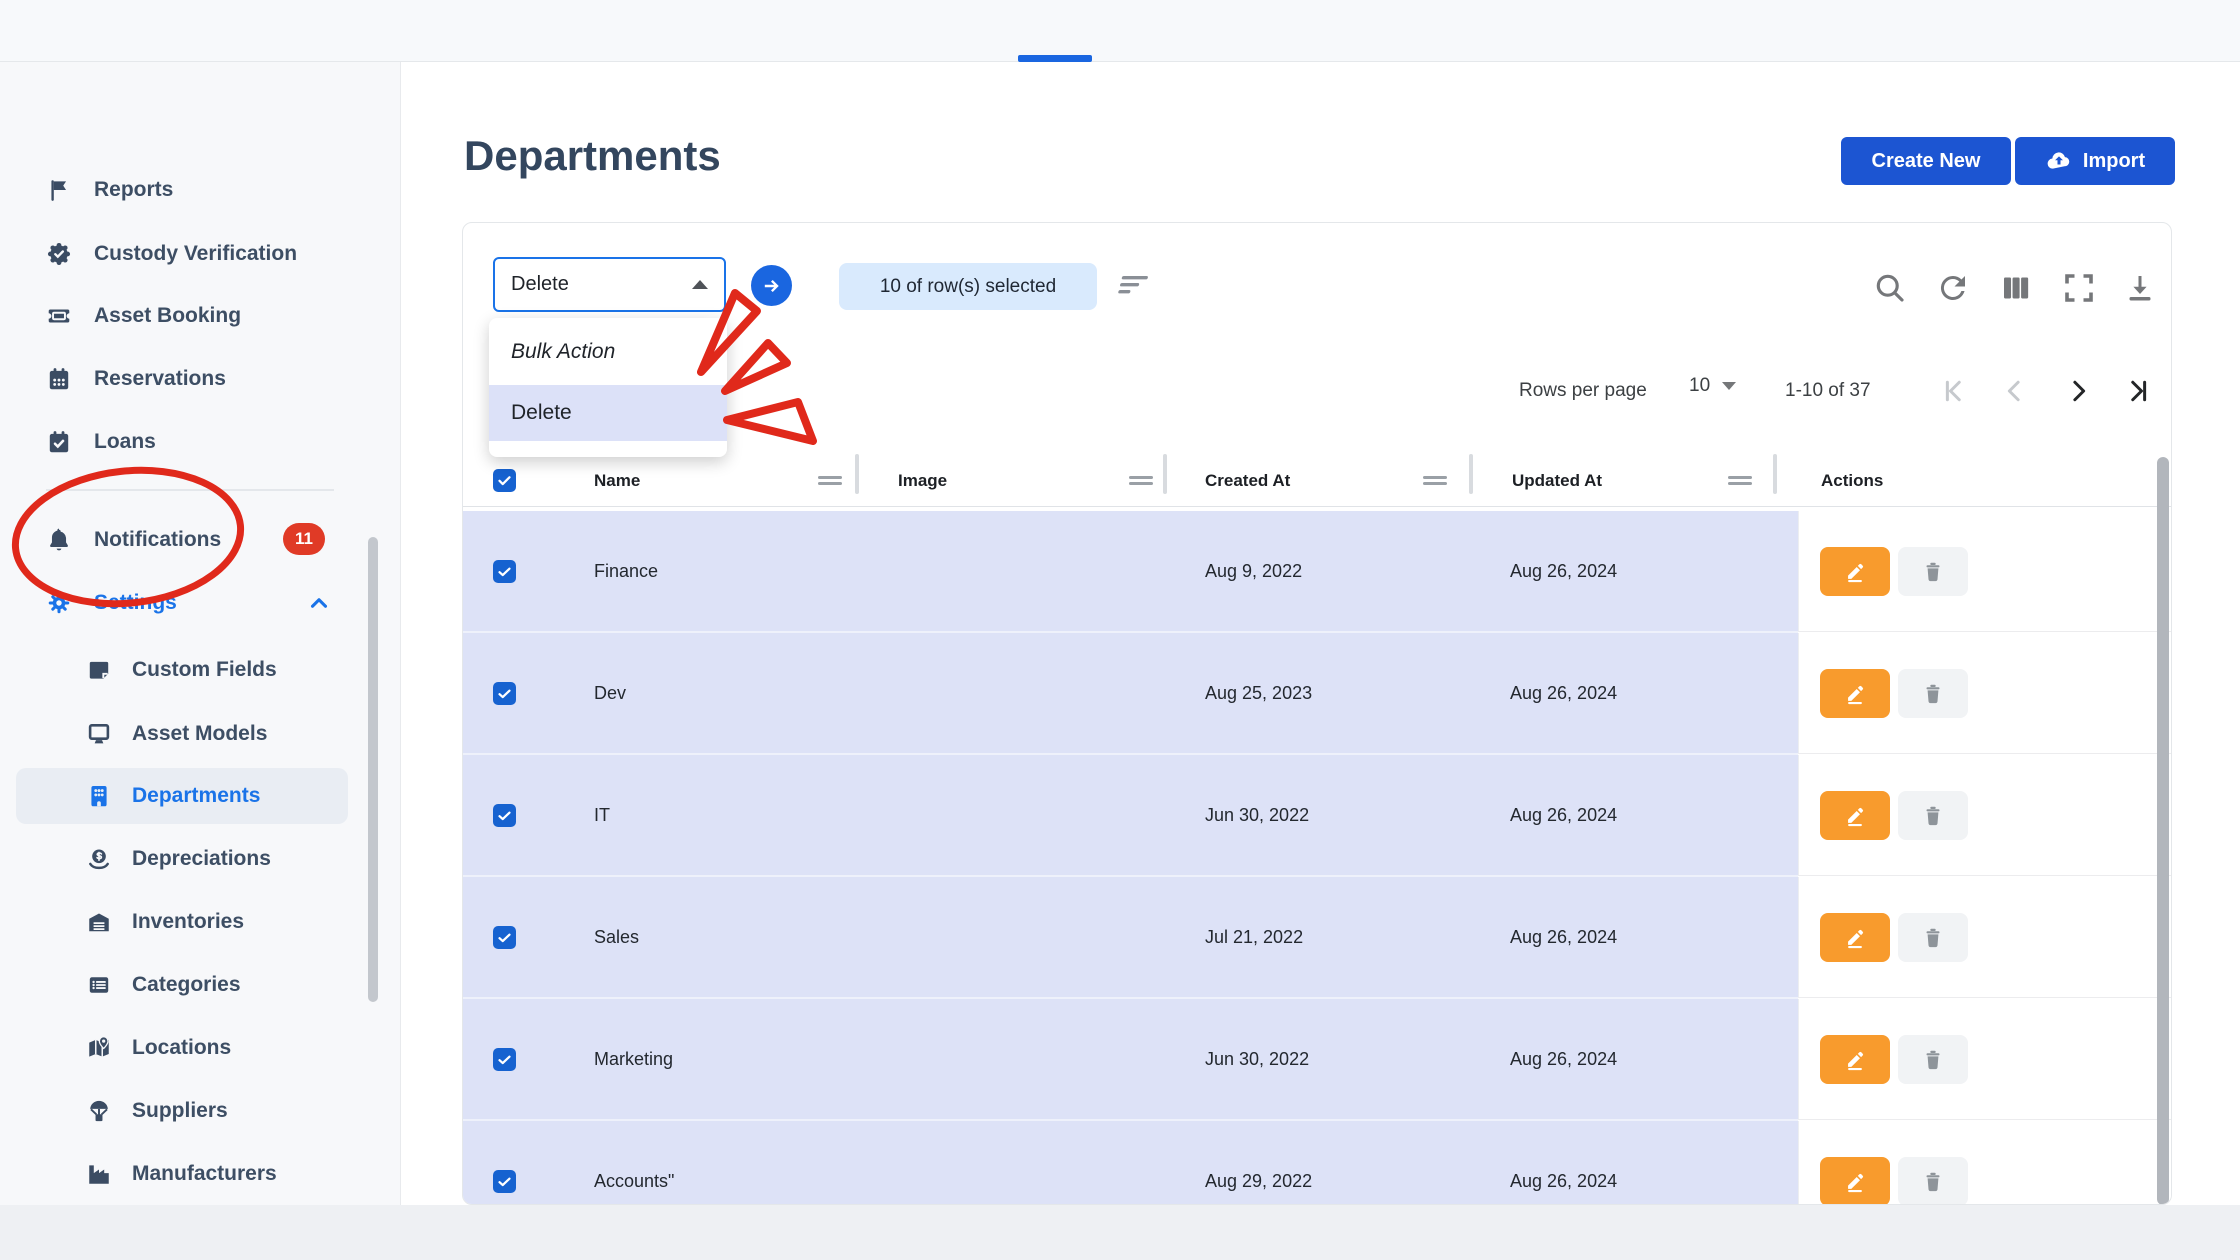  I want to click on table-row: Sales Jul 21, 2022 Aug 26, 2024, so click(1317, 938).